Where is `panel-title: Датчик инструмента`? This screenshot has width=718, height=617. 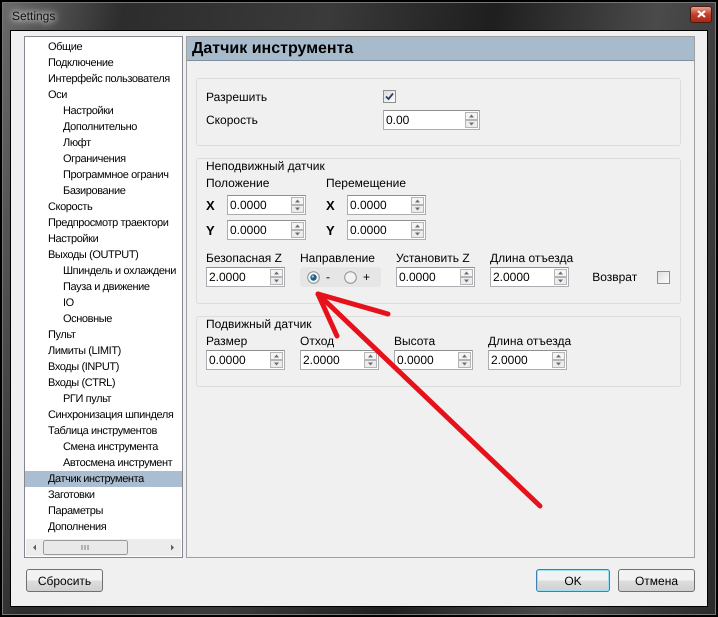 panel-title: Датчик инструмента is located at coordinates (440, 49).